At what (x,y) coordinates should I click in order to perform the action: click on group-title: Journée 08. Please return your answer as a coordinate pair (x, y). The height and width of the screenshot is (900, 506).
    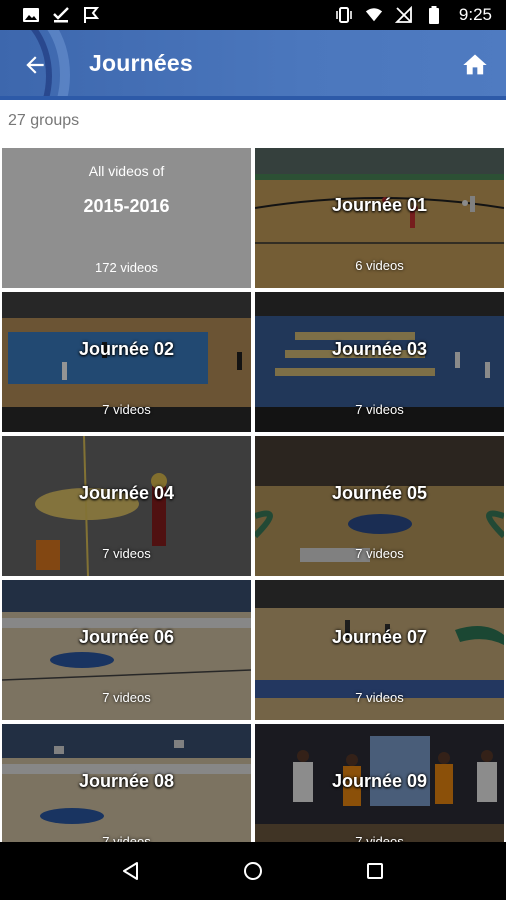
    Looking at the image, I should click on (126, 781).